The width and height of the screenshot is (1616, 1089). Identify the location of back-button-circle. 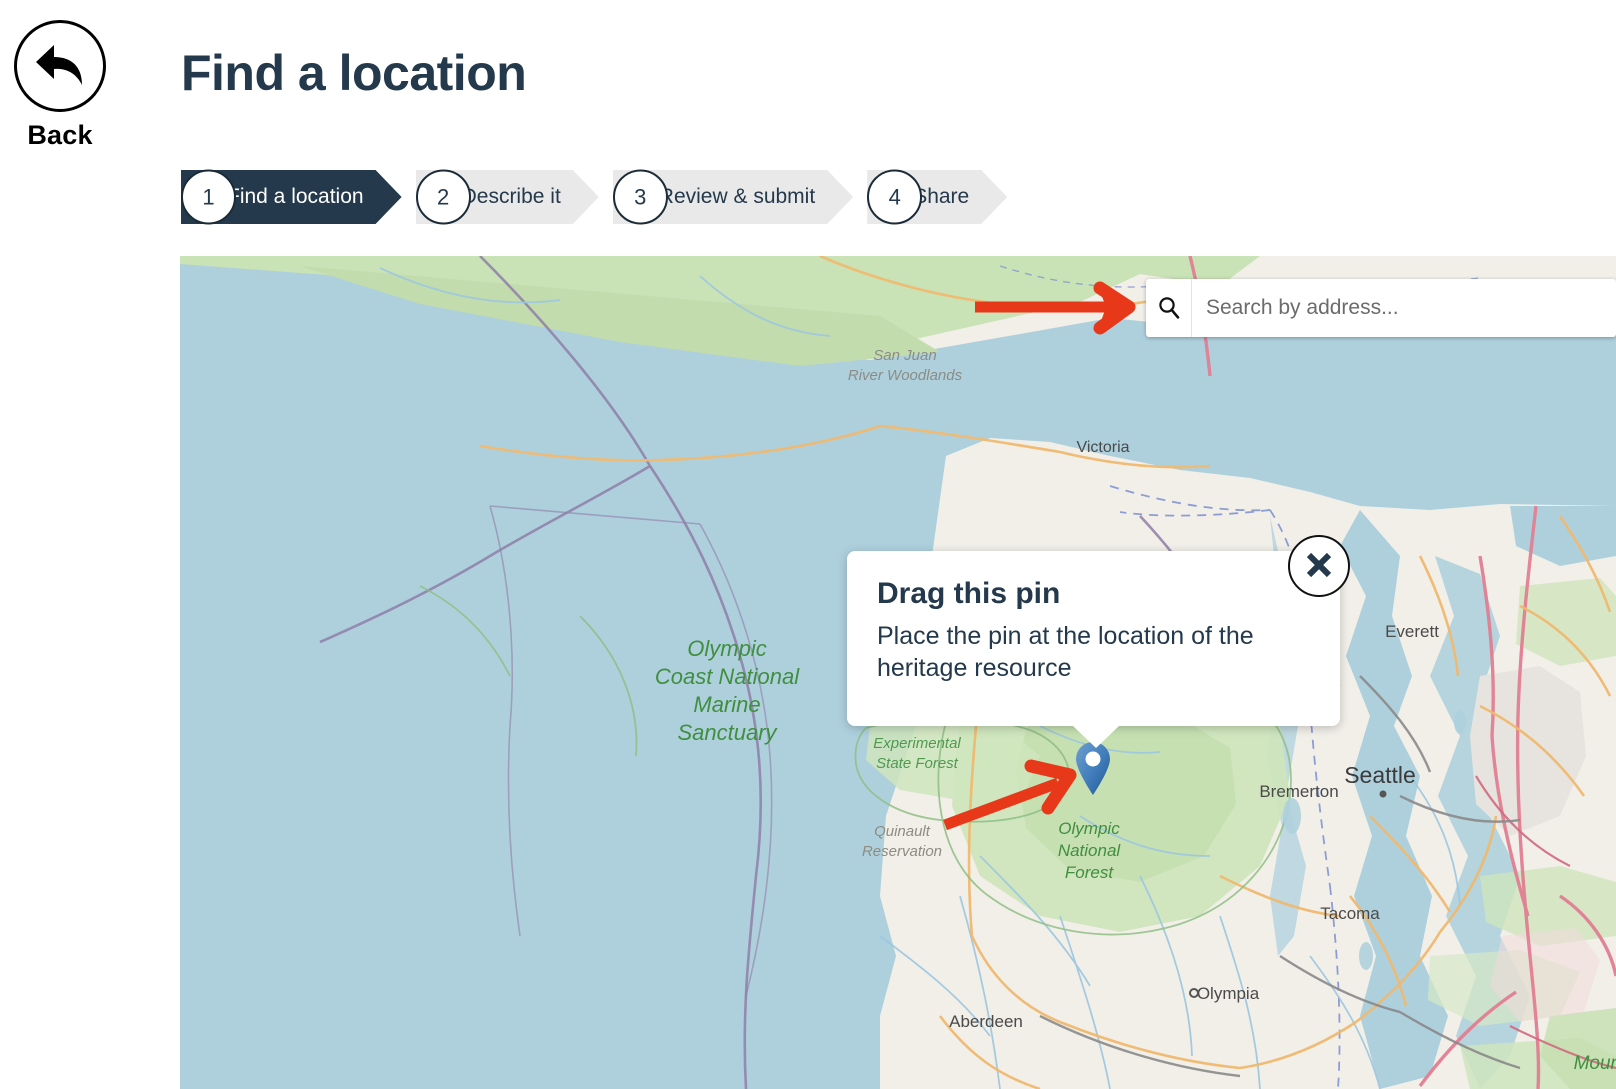
(60, 66).